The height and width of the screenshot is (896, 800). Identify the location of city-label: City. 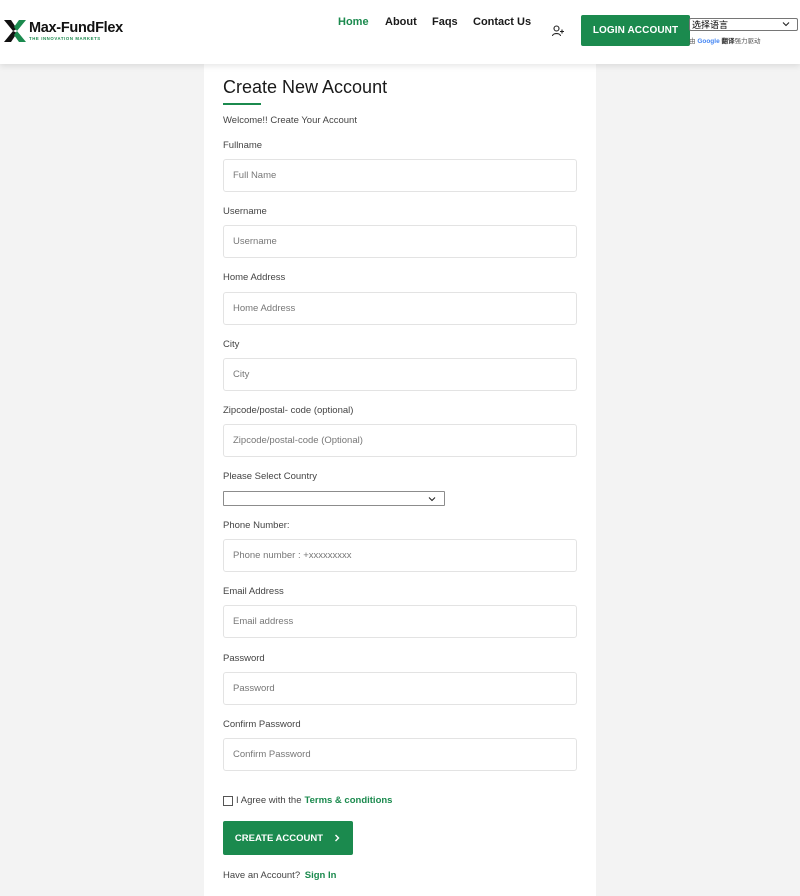
(231, 344).